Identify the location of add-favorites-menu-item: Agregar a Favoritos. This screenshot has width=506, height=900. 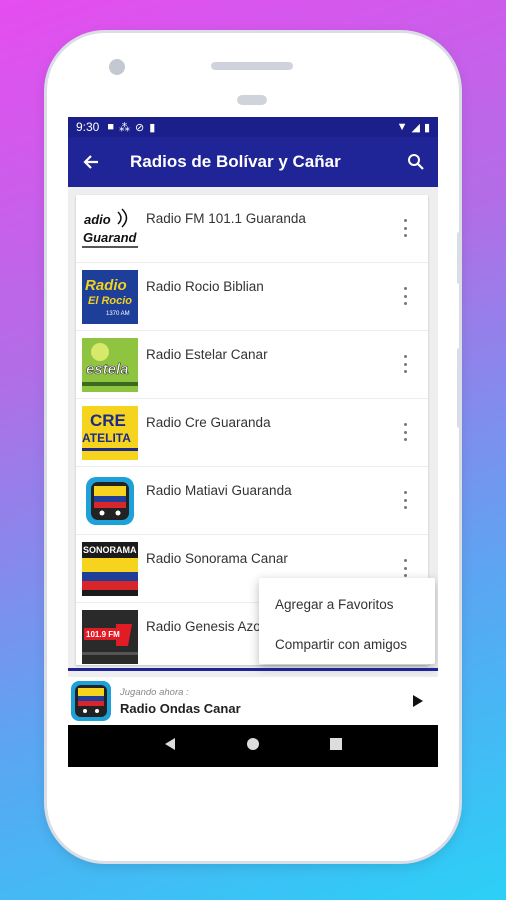
(347, 604).